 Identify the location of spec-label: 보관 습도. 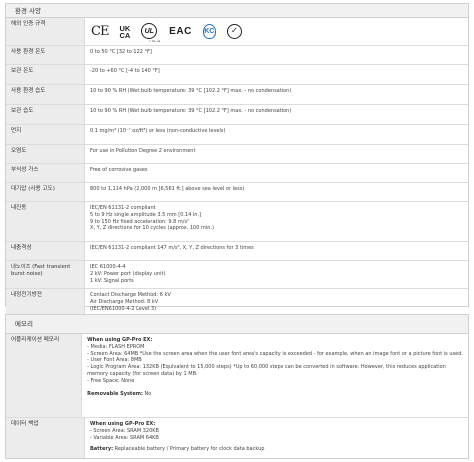
(45, 114).